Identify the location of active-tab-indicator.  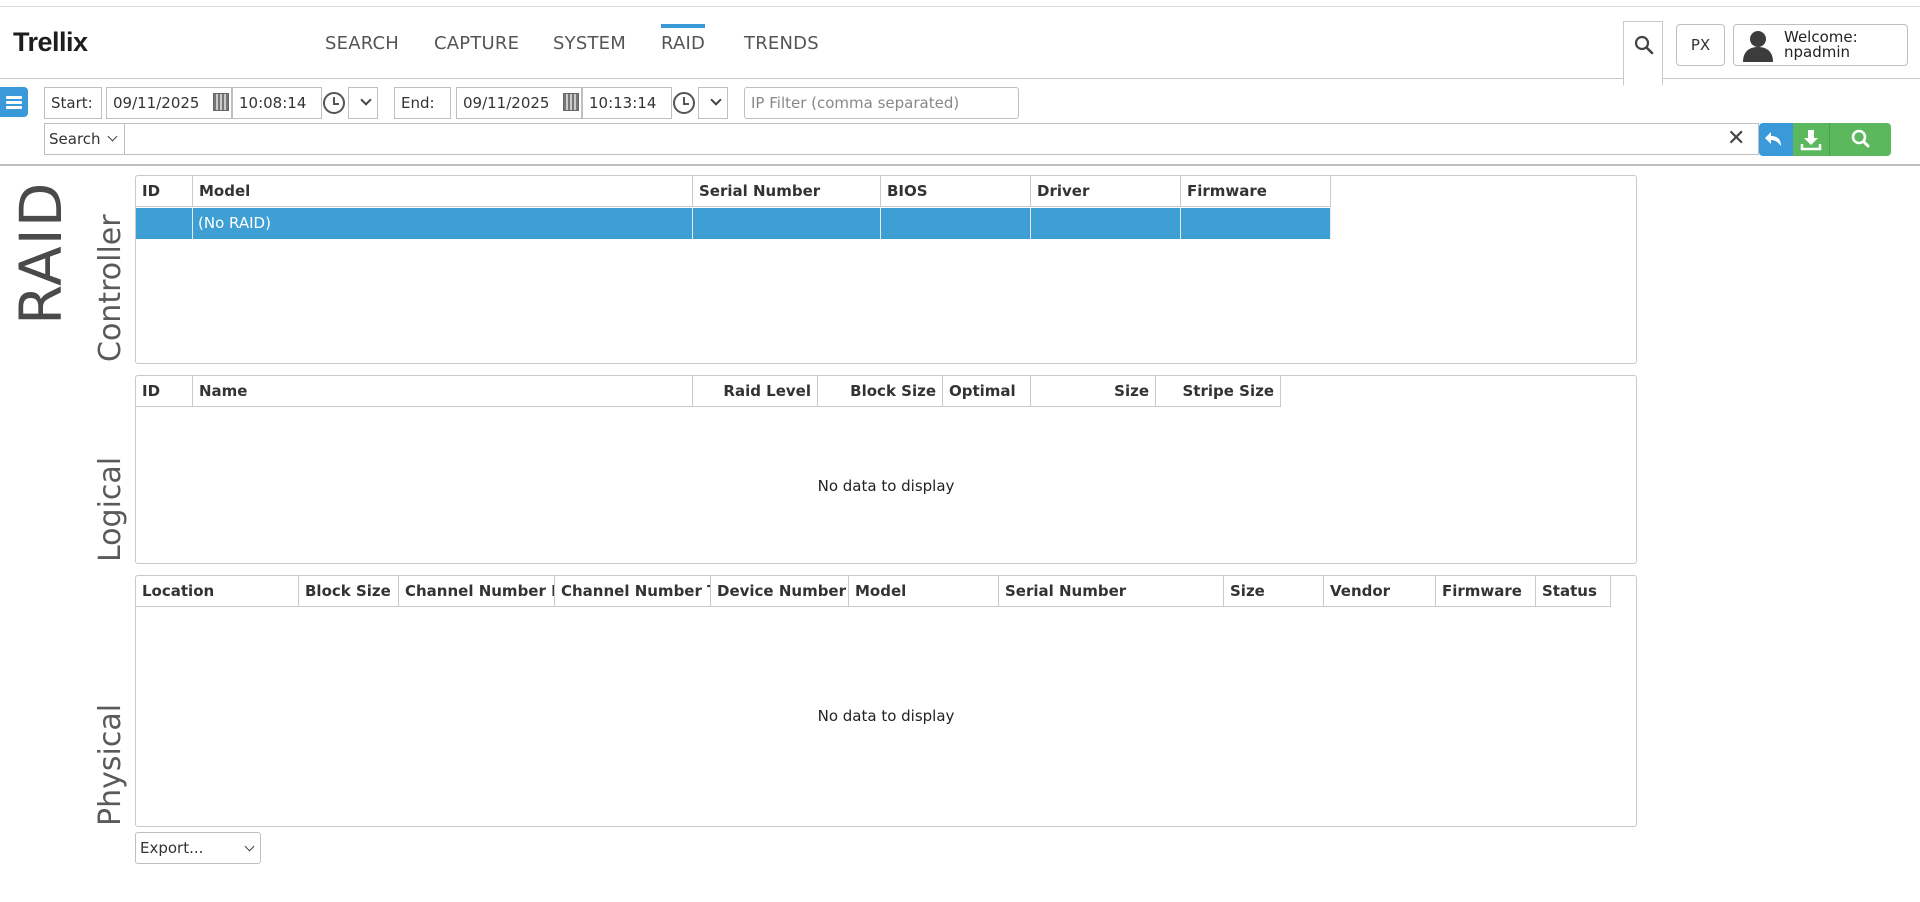
(683, 26).